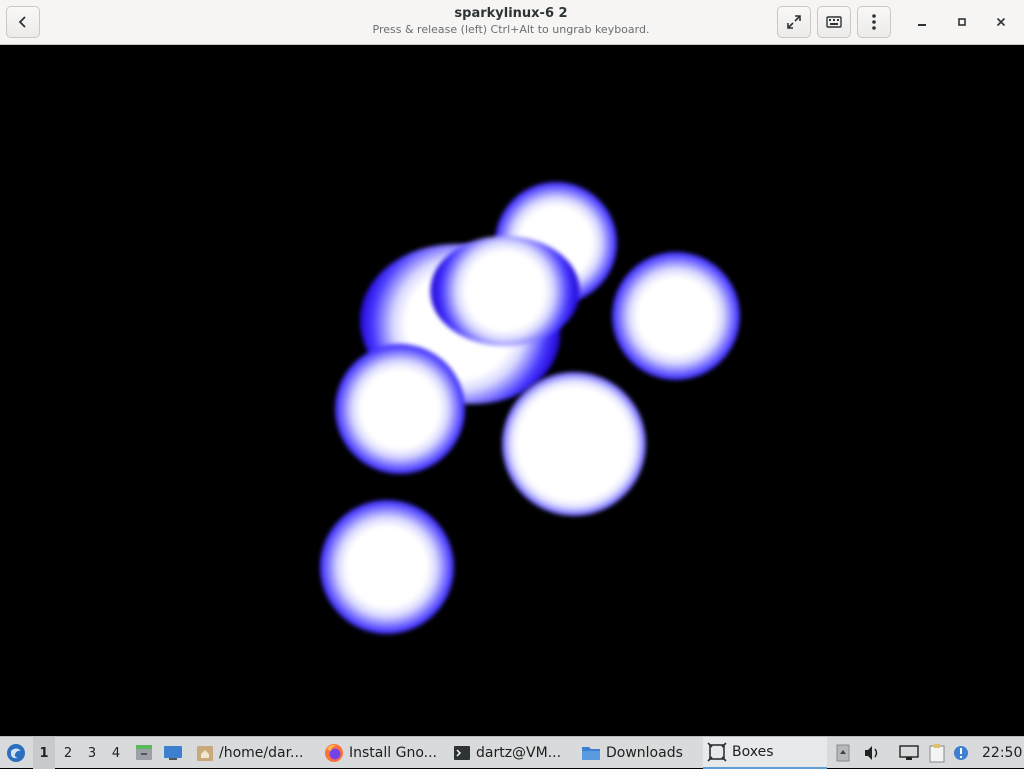 The image size is (1024, 769). I want to click on minimize-icon, so click(922, 25).